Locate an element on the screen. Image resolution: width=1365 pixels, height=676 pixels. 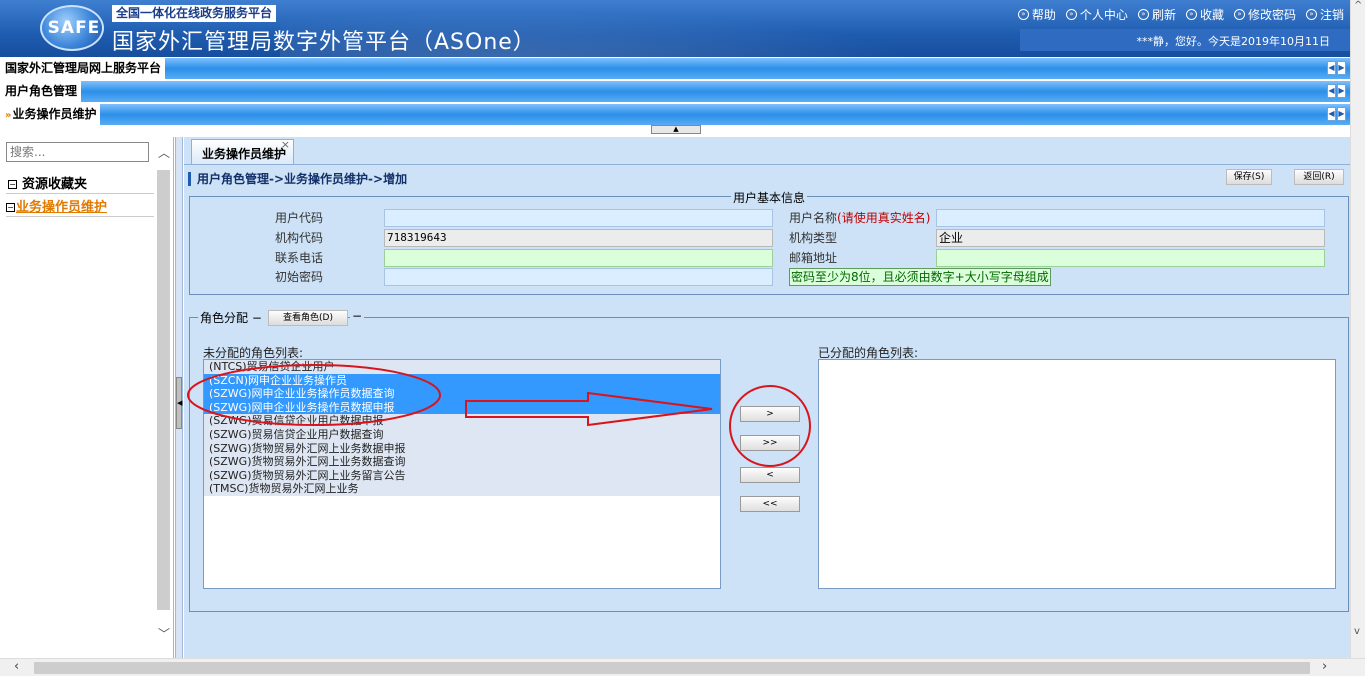
chevron-right-icon: › is located at coordinates (1324, 666).